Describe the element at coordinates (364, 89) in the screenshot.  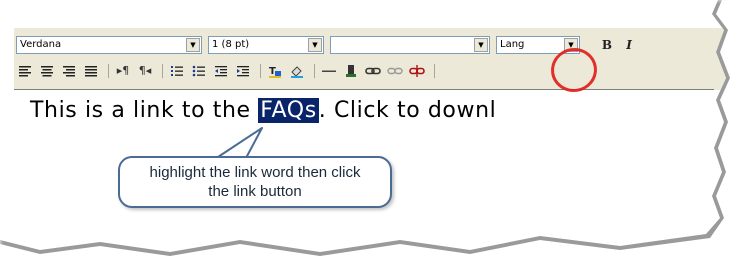
I see `editor-area-border` at that location.